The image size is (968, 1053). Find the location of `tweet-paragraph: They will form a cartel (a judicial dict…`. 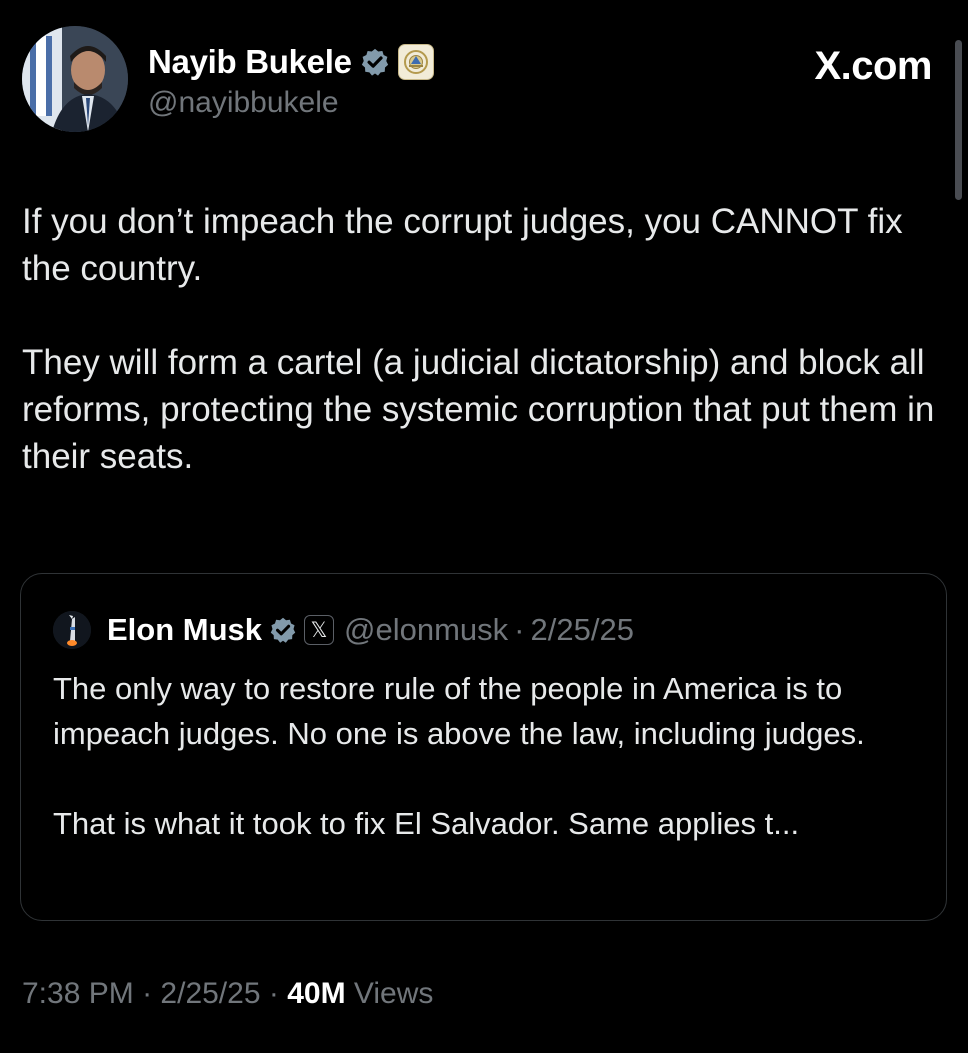

tweet-paragraph: They will form a cartel (a judicial dict… is located at coordinates (478, 409).